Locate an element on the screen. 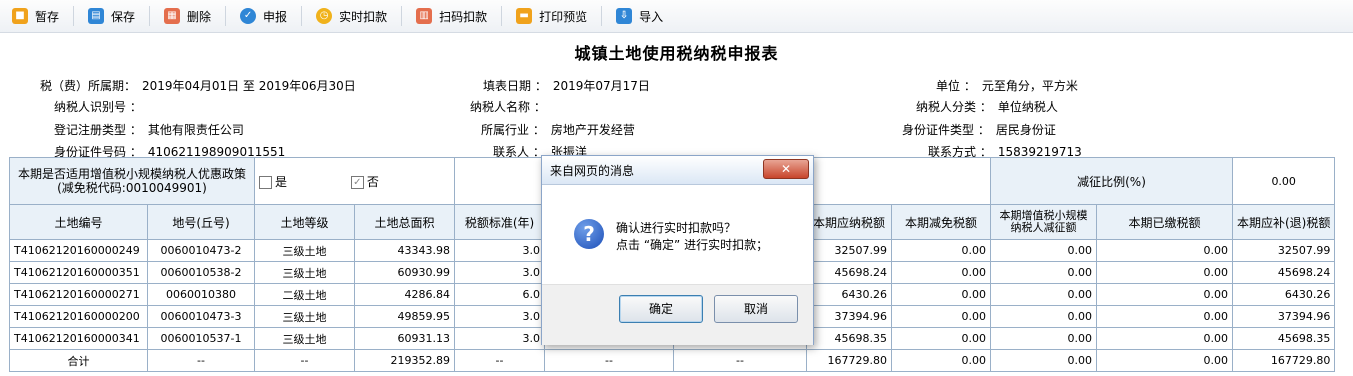  payable-cell: 37394.96 is located at coordinates (849, 316).